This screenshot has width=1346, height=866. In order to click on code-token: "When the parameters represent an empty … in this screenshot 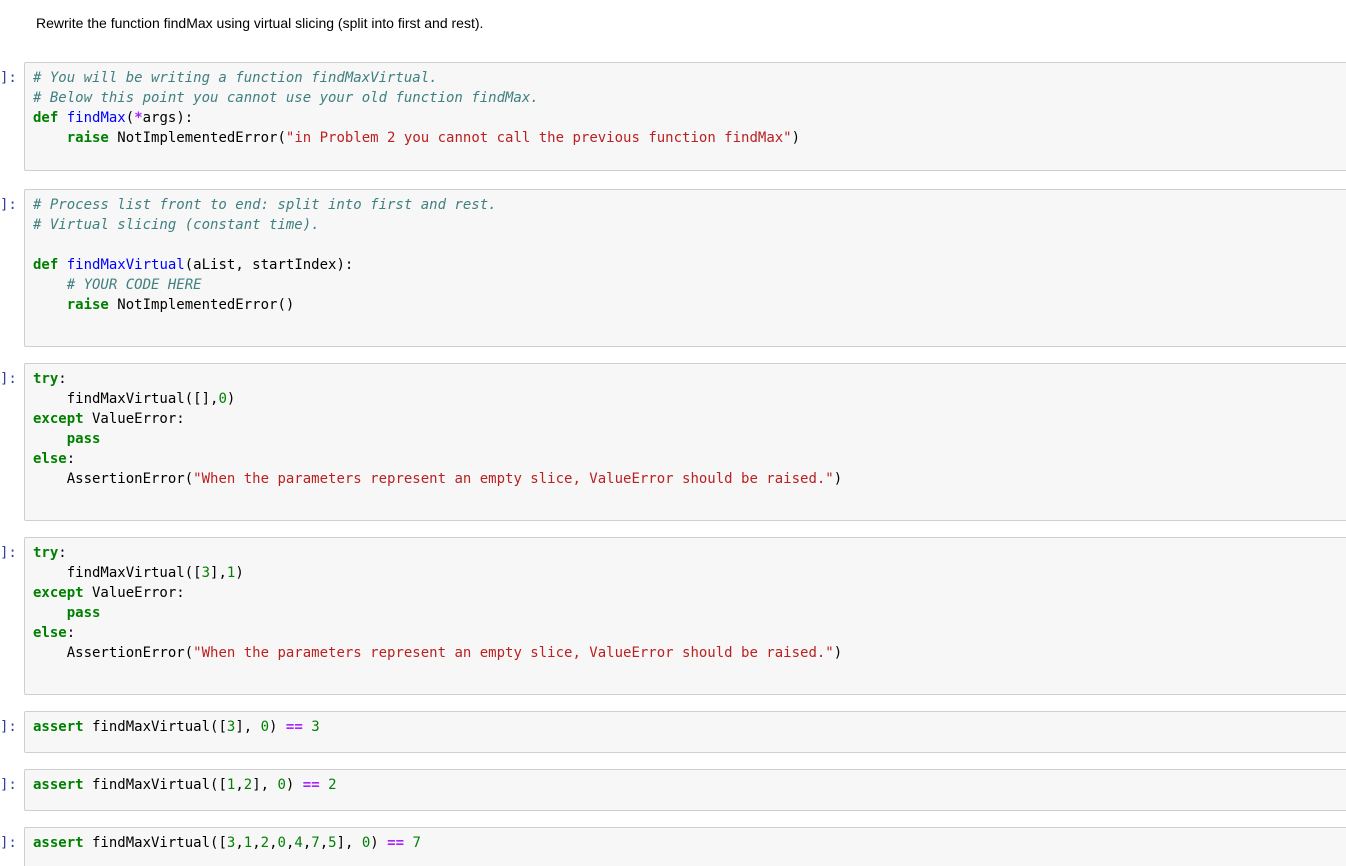, I will do `click(513, 479)`.